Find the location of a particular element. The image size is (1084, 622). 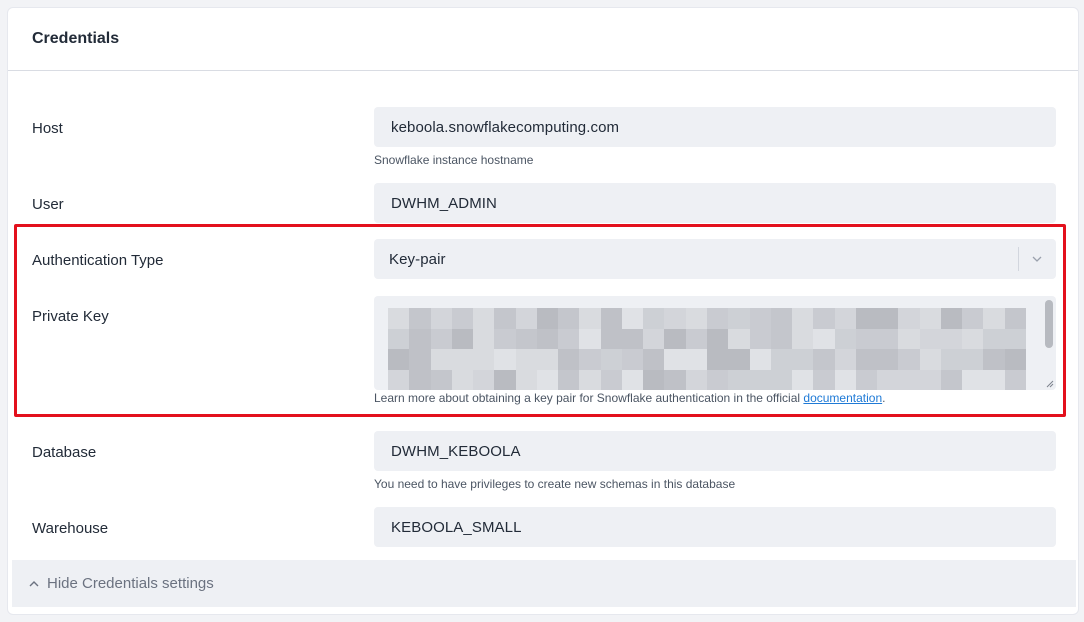

database-input: DWHM_KEBOOLA is located at coordinates (715, 451).